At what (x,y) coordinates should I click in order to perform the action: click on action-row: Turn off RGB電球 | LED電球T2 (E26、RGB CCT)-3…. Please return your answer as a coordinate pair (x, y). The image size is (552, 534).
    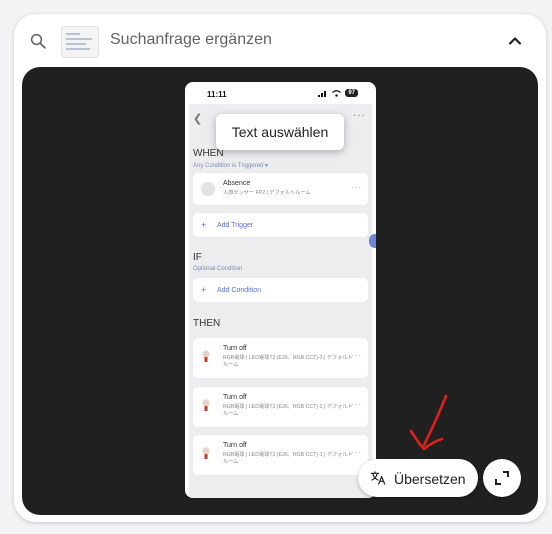
    Looking at the image, I should click on (280, 358).